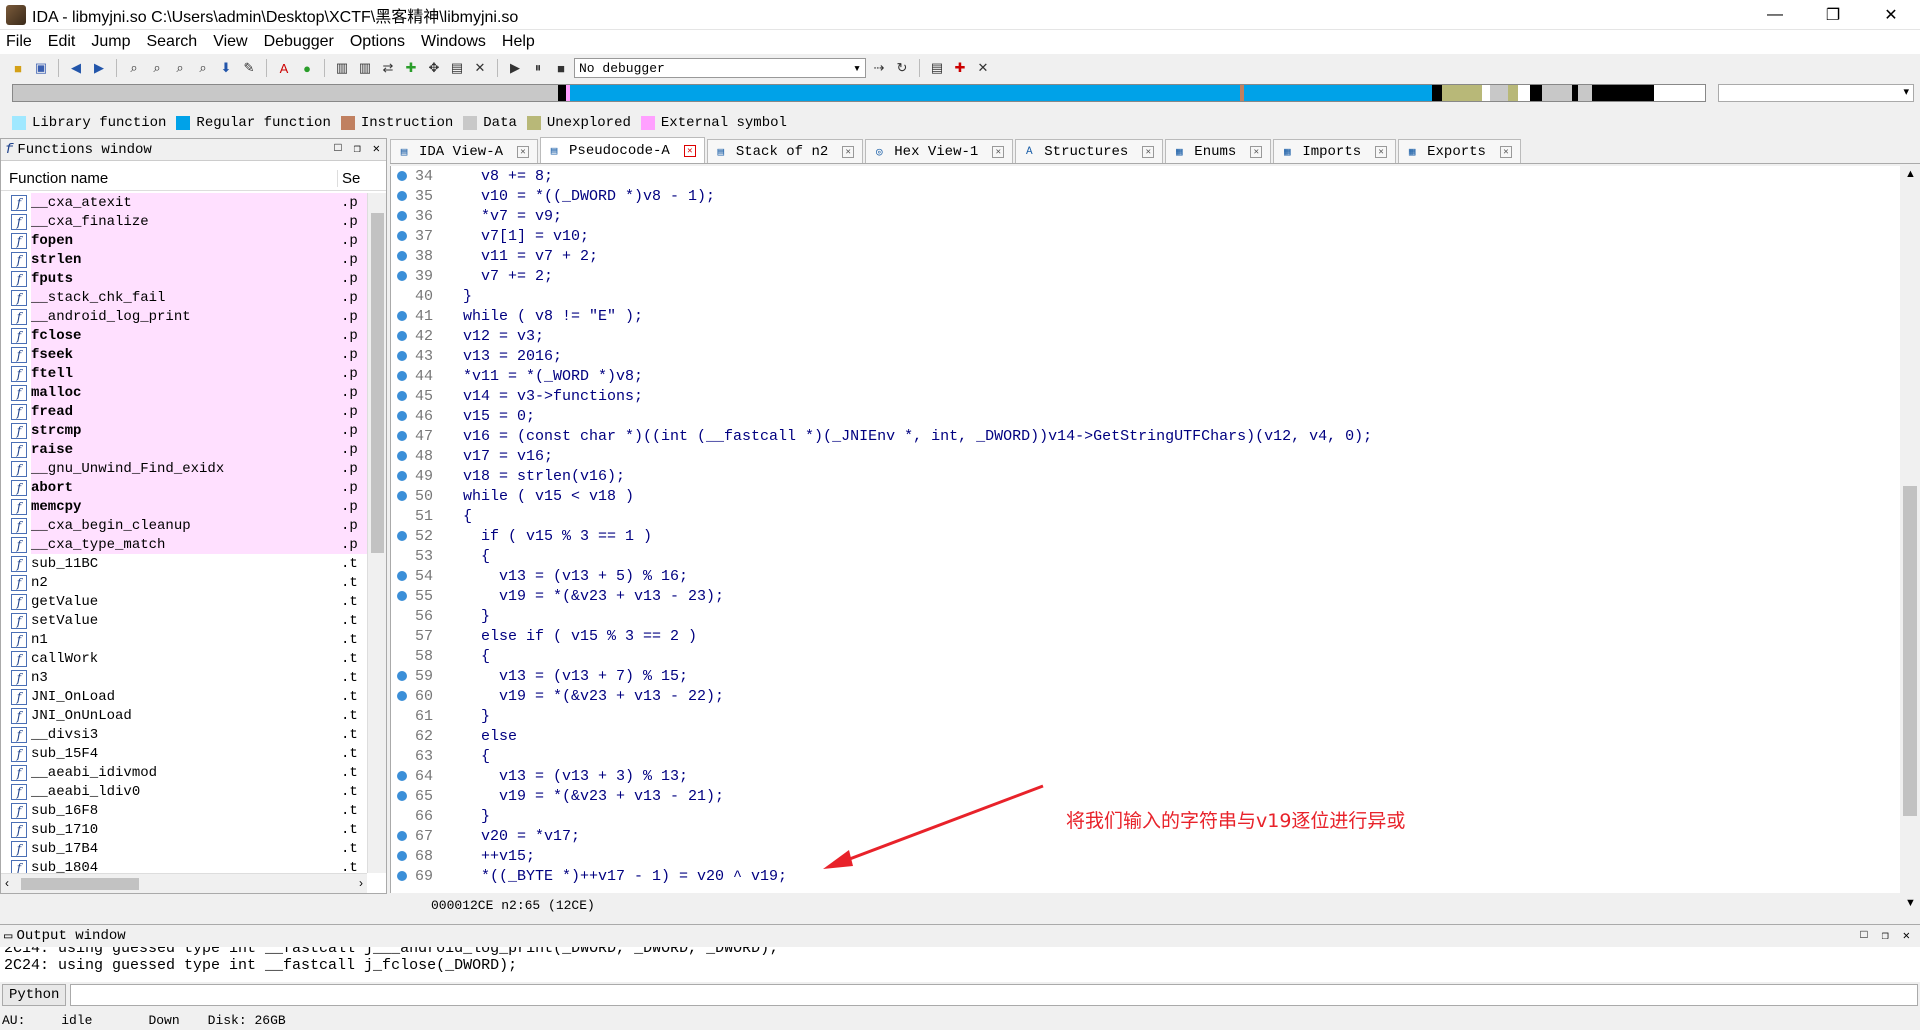  What do you see at coordinates (720, 68) in the screenshot?
I see `debugger-select: No debugger ▾` at bounding box center [720, 68].